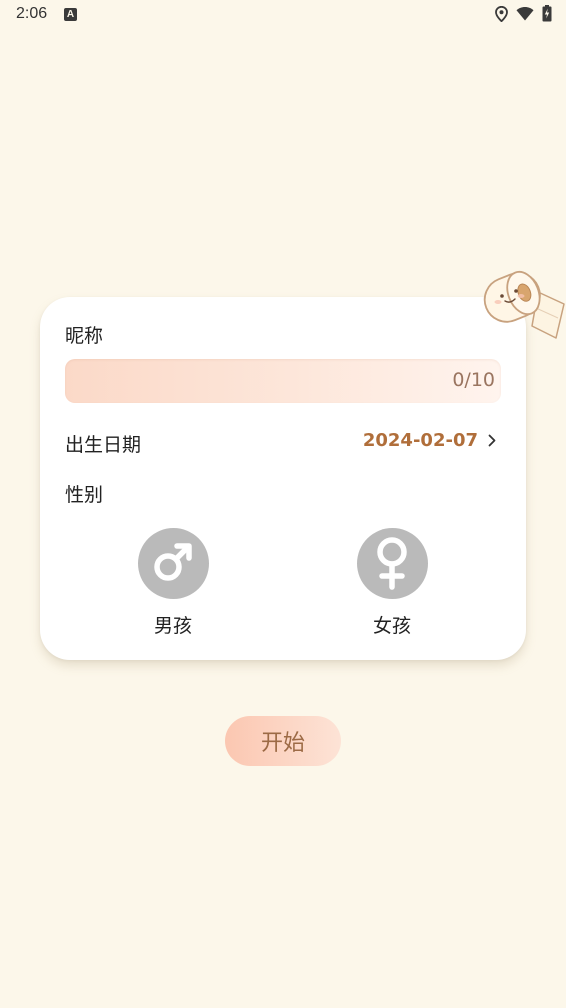 This screenshot has height=1008, width=566. I want to click on male-circle, so click(173, 563).